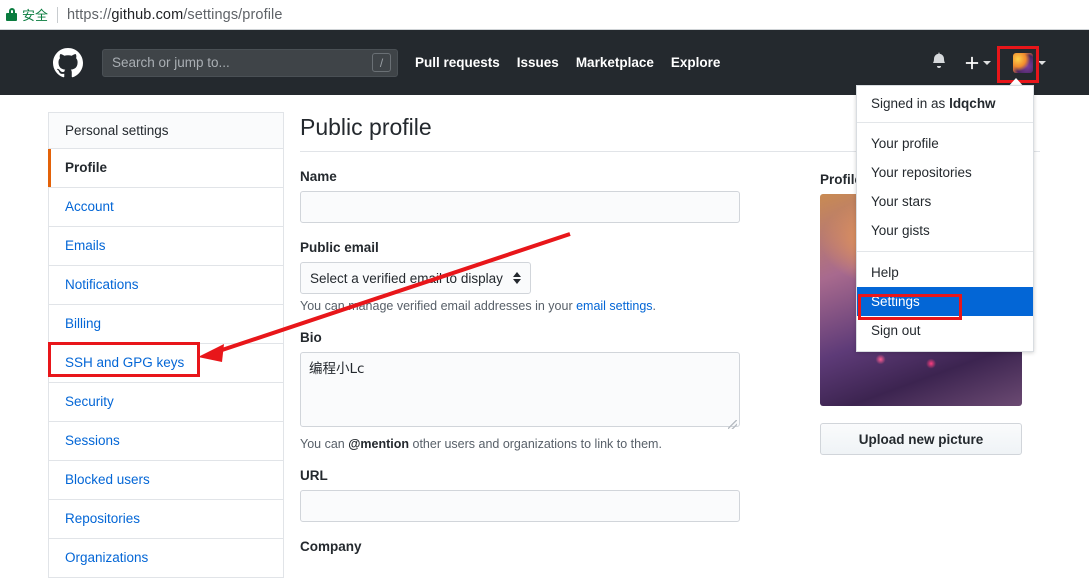  Describe the element at coordinates (945, 230) in the screenshot. I see `menu-item-your-gists: Your gists` at that location.